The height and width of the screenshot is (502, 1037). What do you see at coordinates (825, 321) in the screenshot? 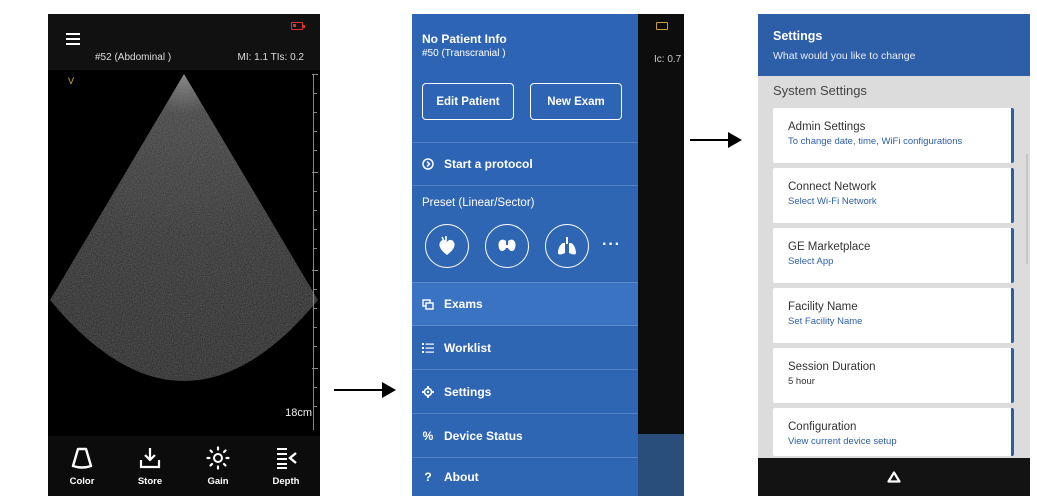
I see `card-subtitle: Set Facility Name` at bounding box center [825, 321].